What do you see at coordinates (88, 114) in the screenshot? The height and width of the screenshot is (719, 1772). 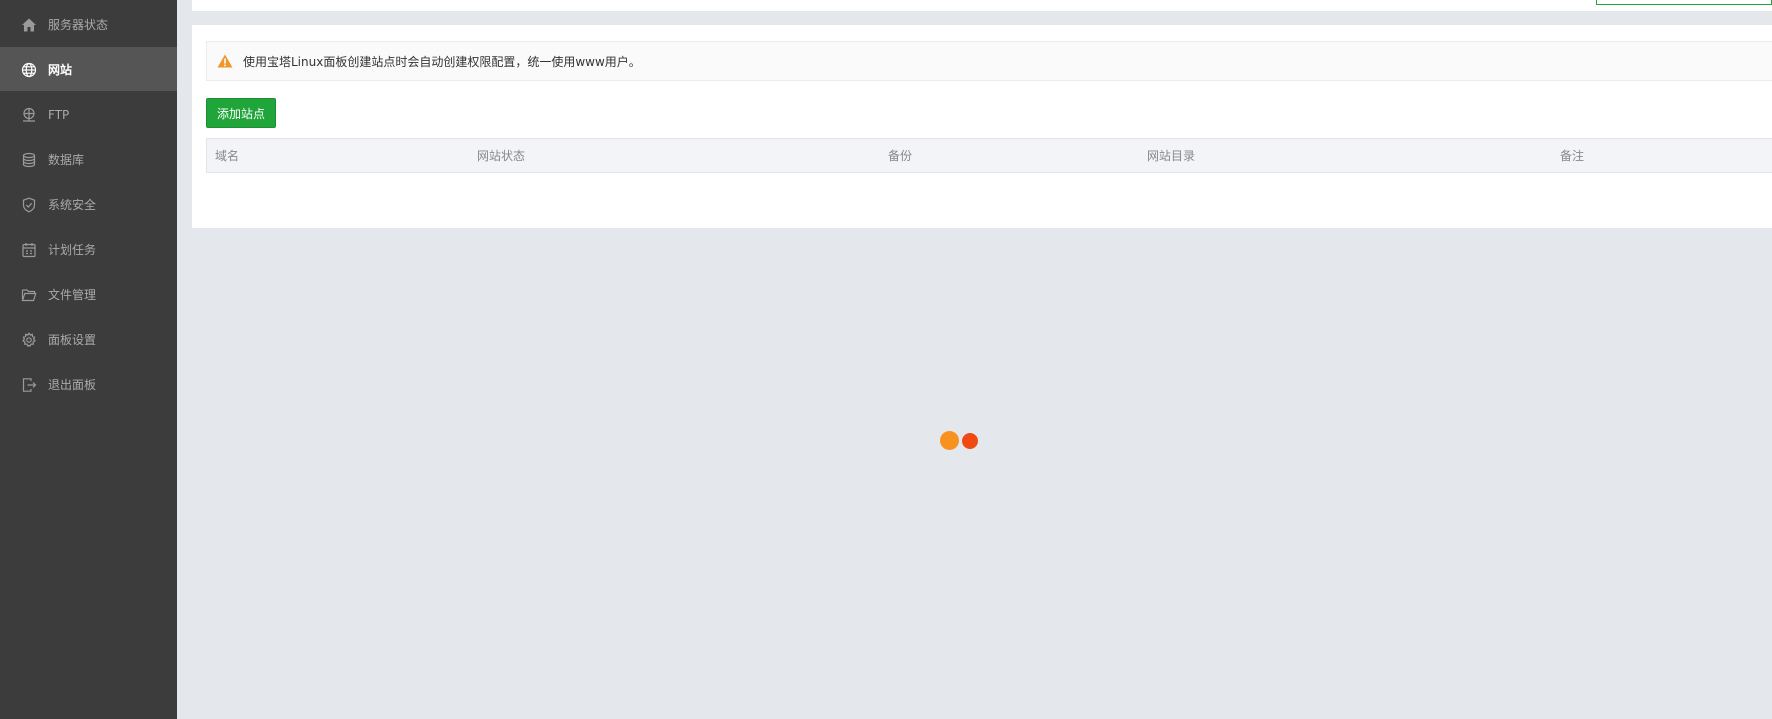 I see `sidebar-item-ftp: FTP` at bounding box center [88, 114].